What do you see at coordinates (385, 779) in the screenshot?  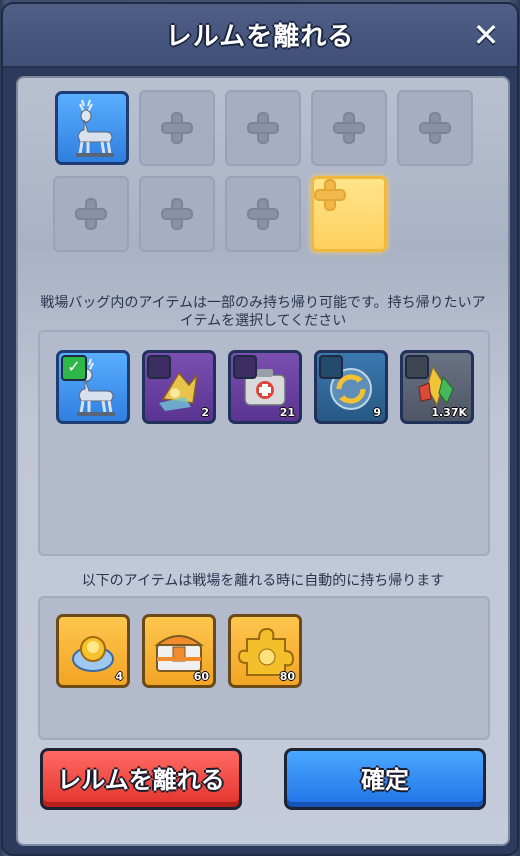 I see `confirm-button: 確定` at bounding box center [385, 779].